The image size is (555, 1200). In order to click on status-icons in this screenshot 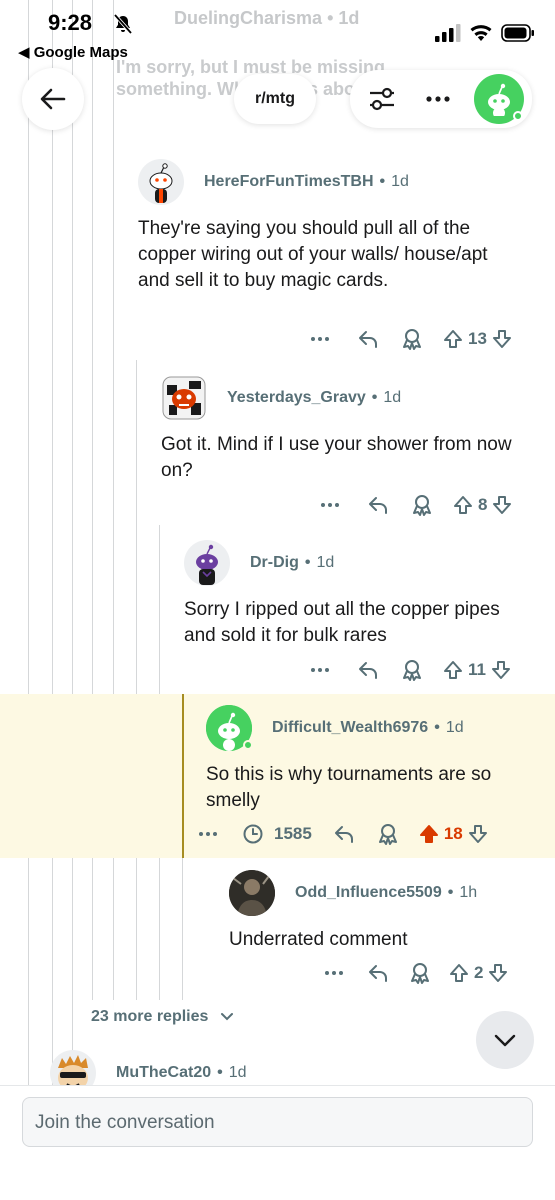, I will do `click(485, 33)`.